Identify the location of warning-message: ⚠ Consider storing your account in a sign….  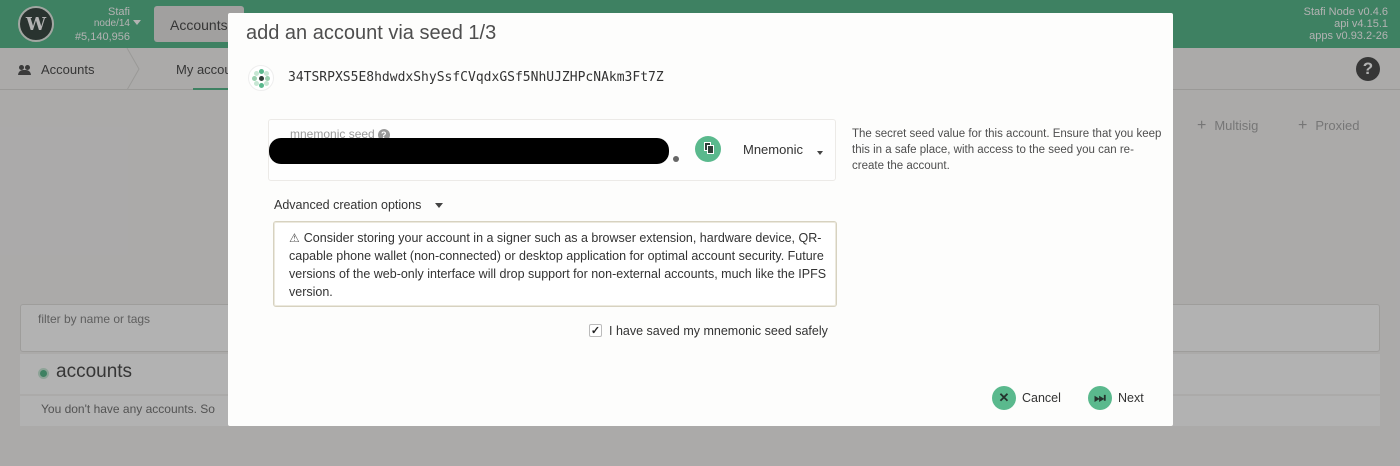
(559, 265).